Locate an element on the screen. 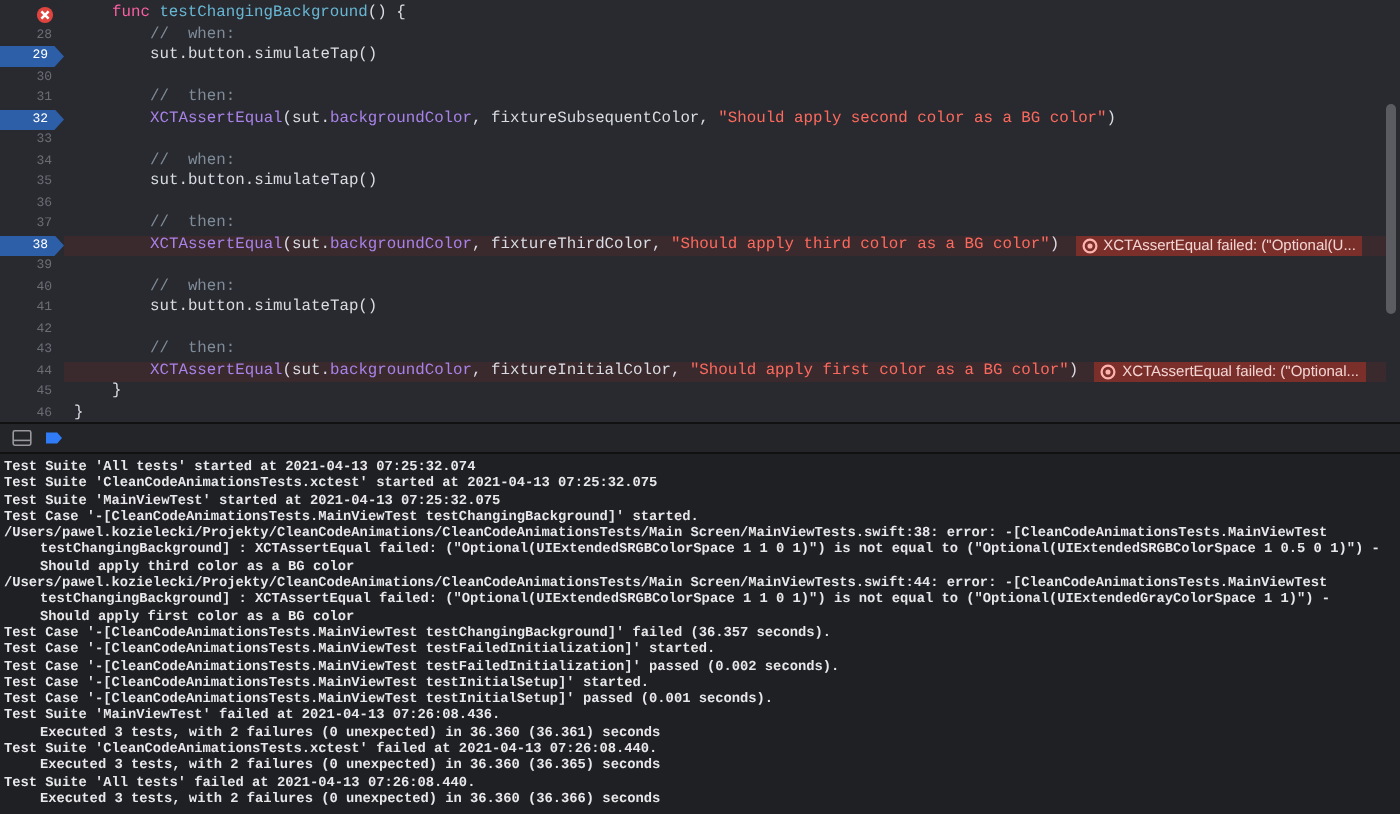  panel-icon is located at coordinates (22, 438).